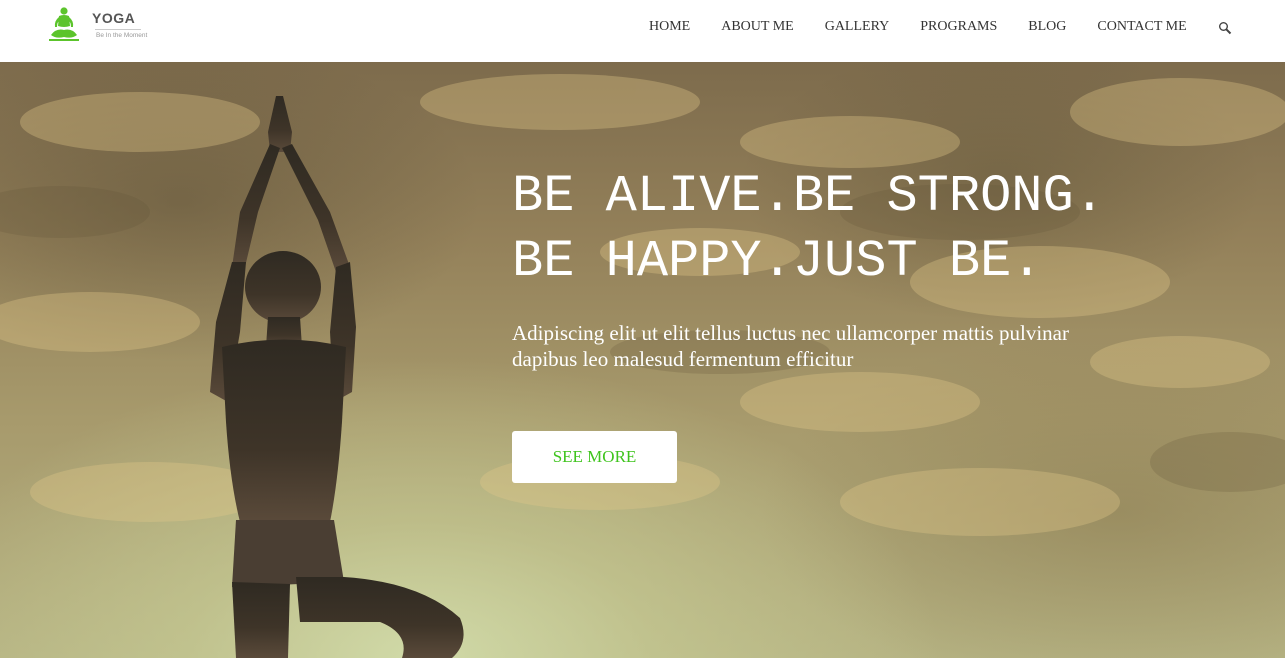 Image resolution: width=1285 pixels, height=658 pixels. Describe the element at coordinates (808, 229) in the screenshot. I see `hero-title: BE ALIVE.BE STRONG. BE HAPPY.JUST BE.` at that location.